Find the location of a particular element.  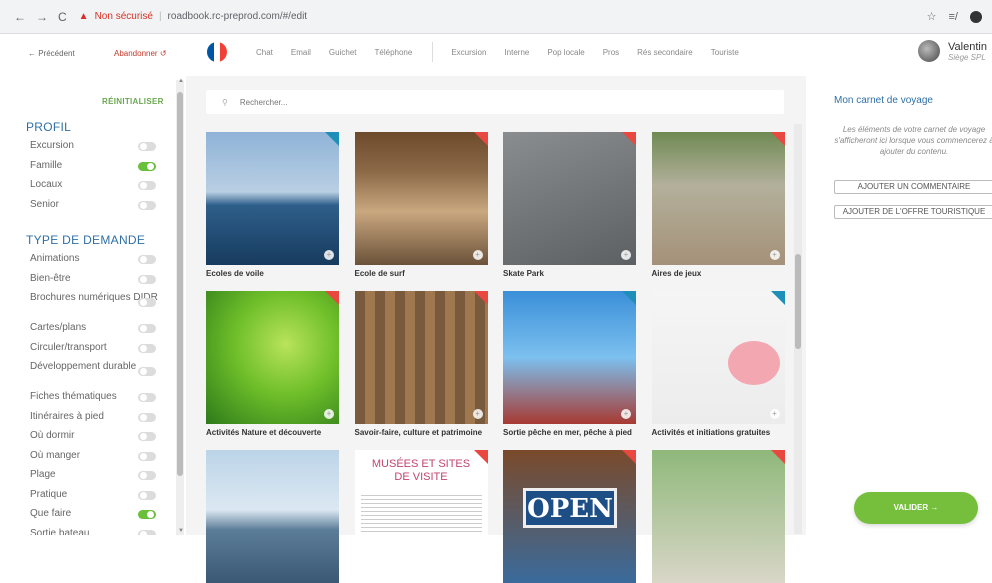

grid-scrollbar is located at coordinates (798, 329).